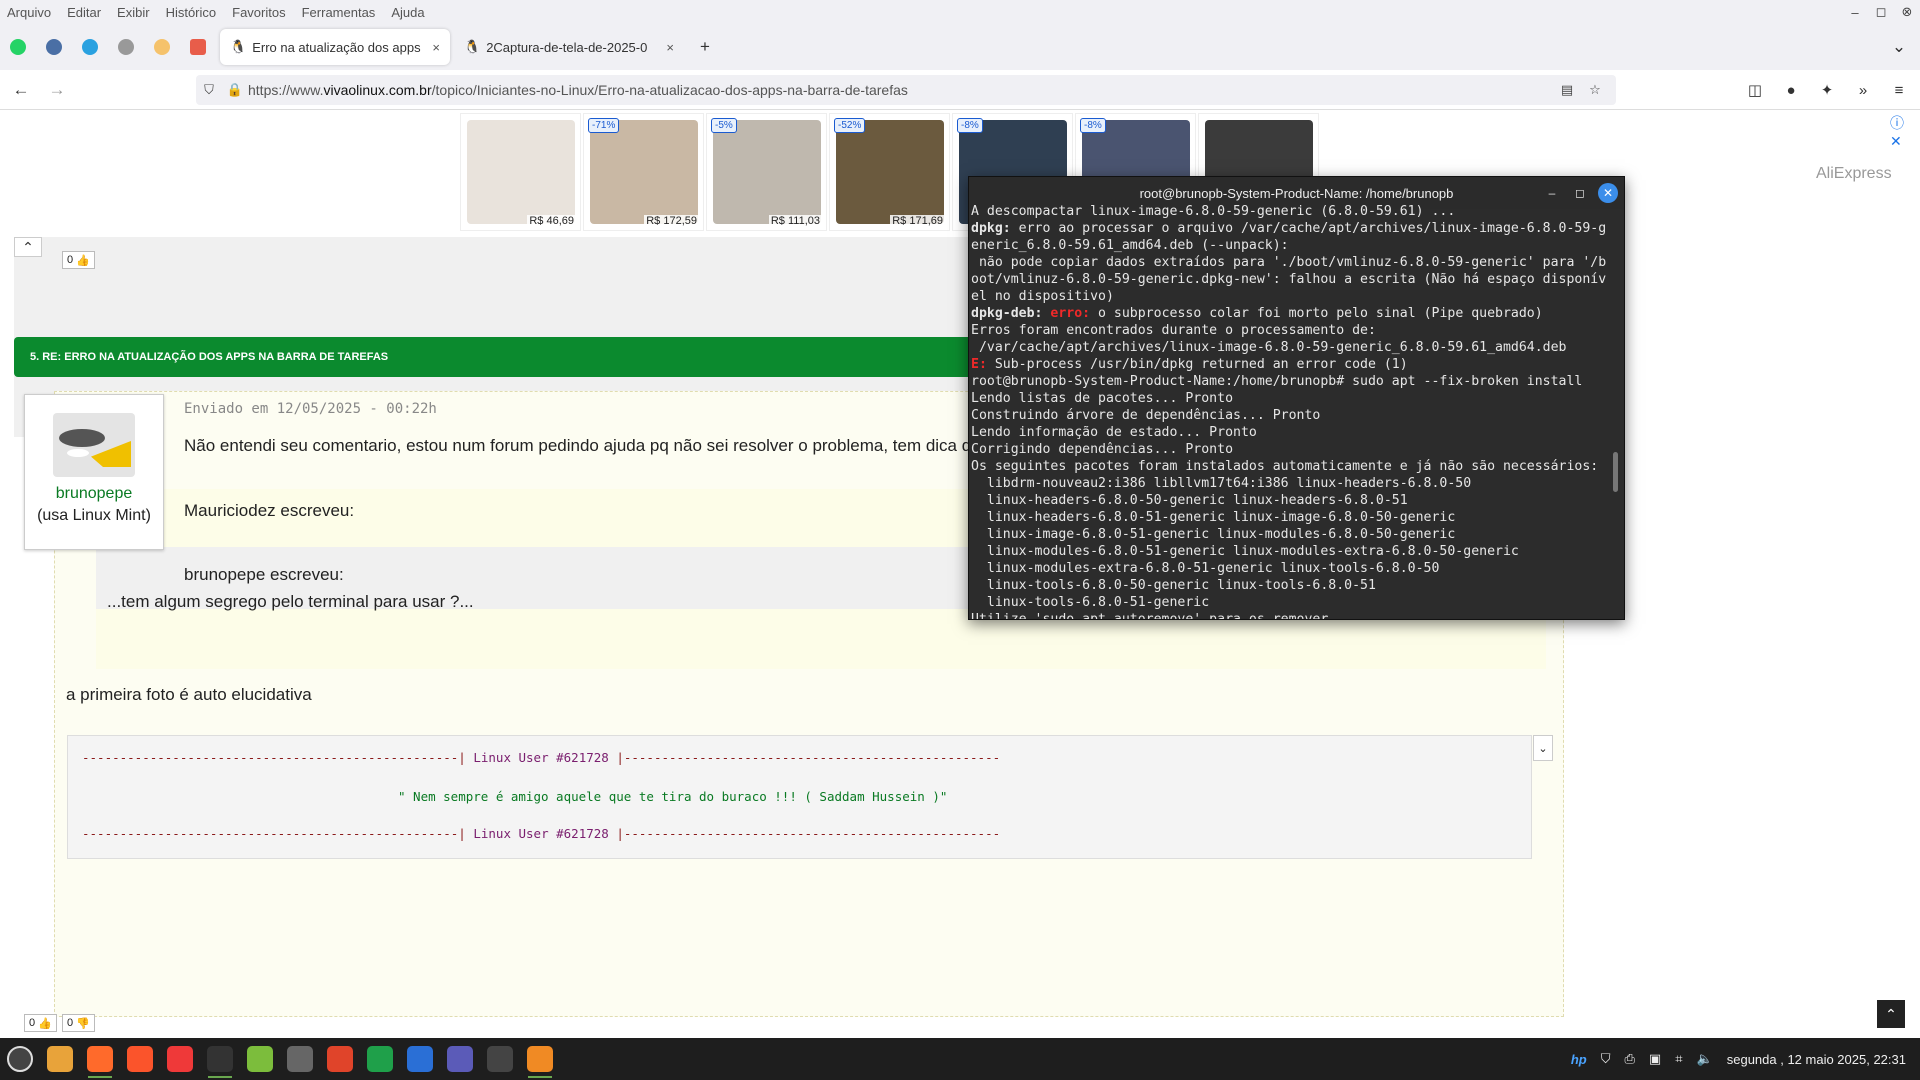 This screenshot has width=1920, height=1080. I want to click on clipboard-icon: ▣, so click(1655, 1059).